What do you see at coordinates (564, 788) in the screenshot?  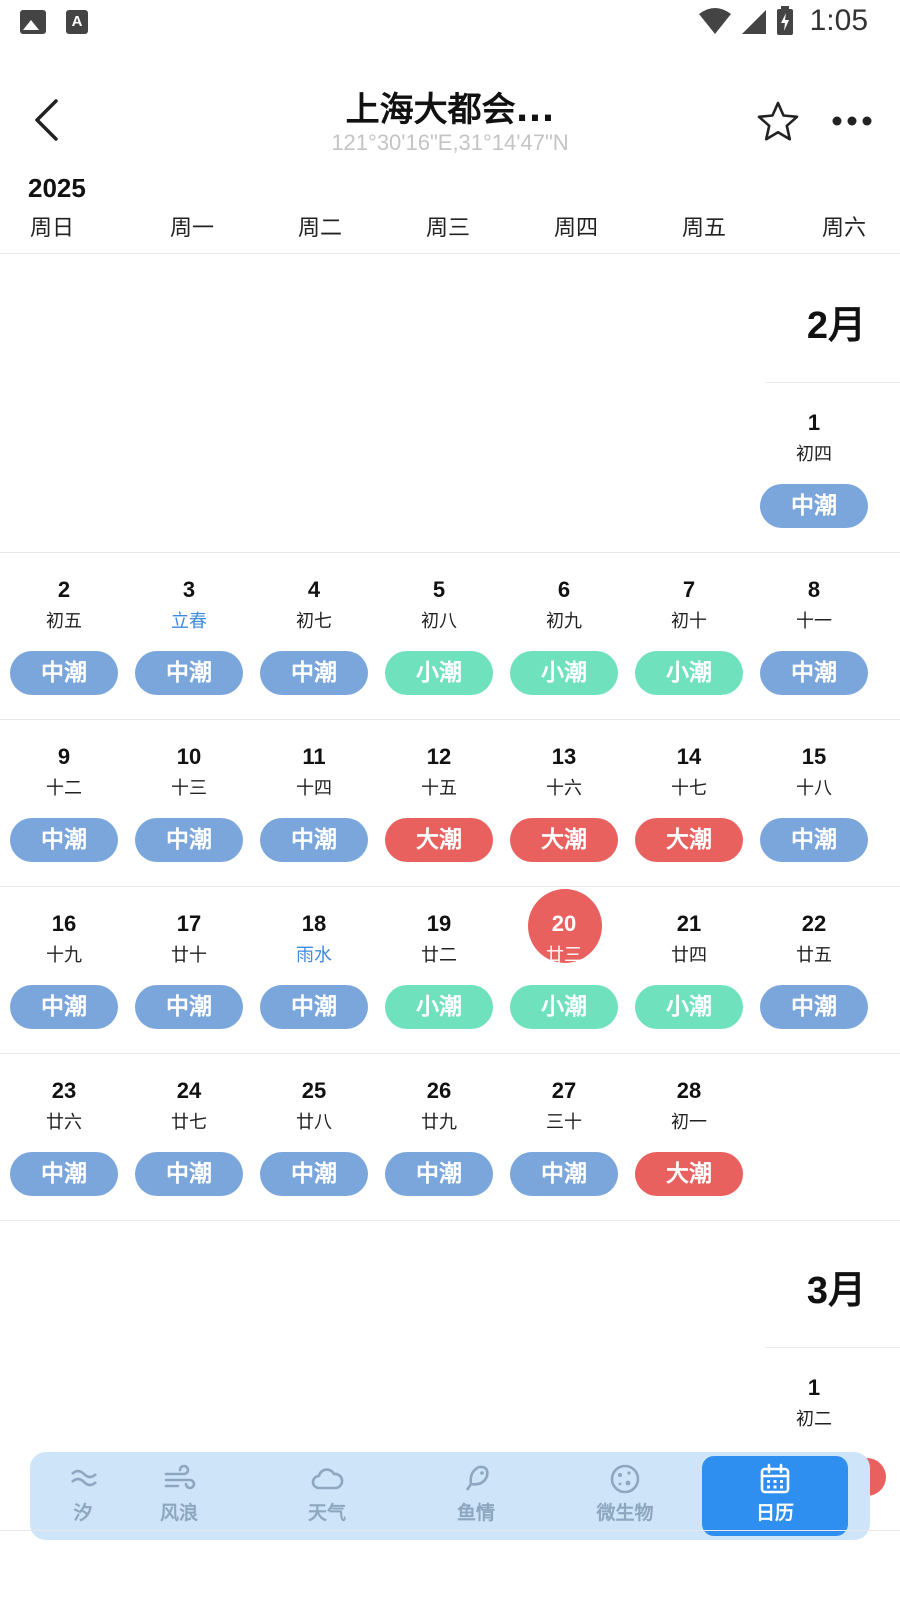 I see `lunar-date: 十六` at bounding box center [564, 788].